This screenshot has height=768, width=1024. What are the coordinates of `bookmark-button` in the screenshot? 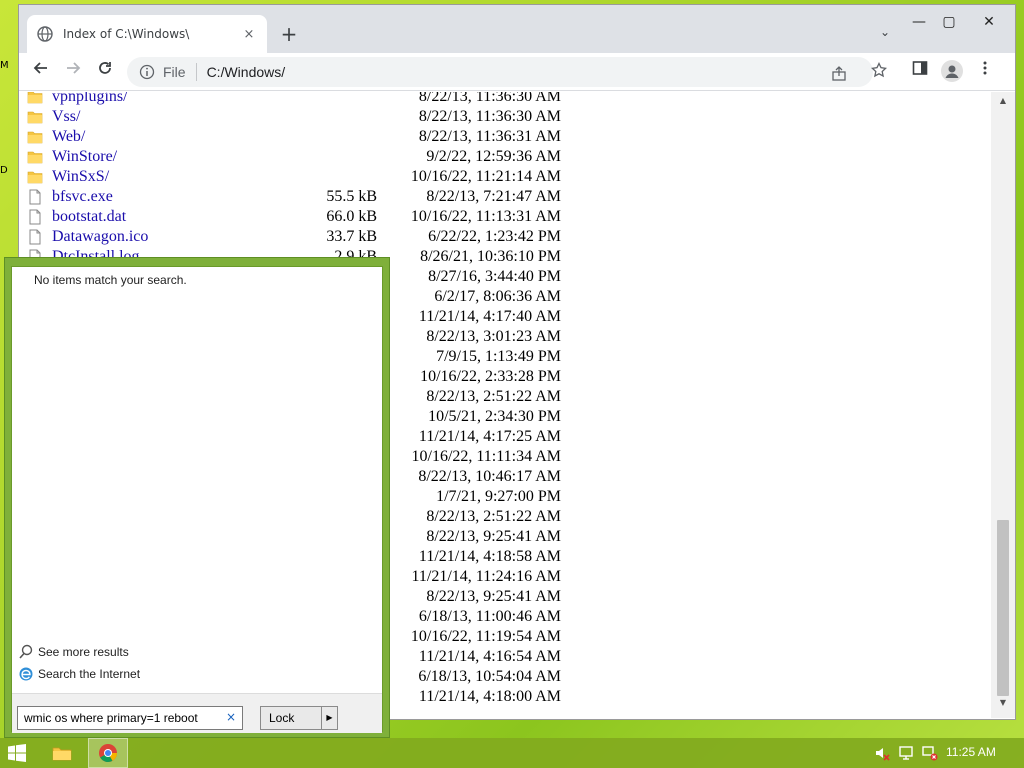 It's located at (879, 71).